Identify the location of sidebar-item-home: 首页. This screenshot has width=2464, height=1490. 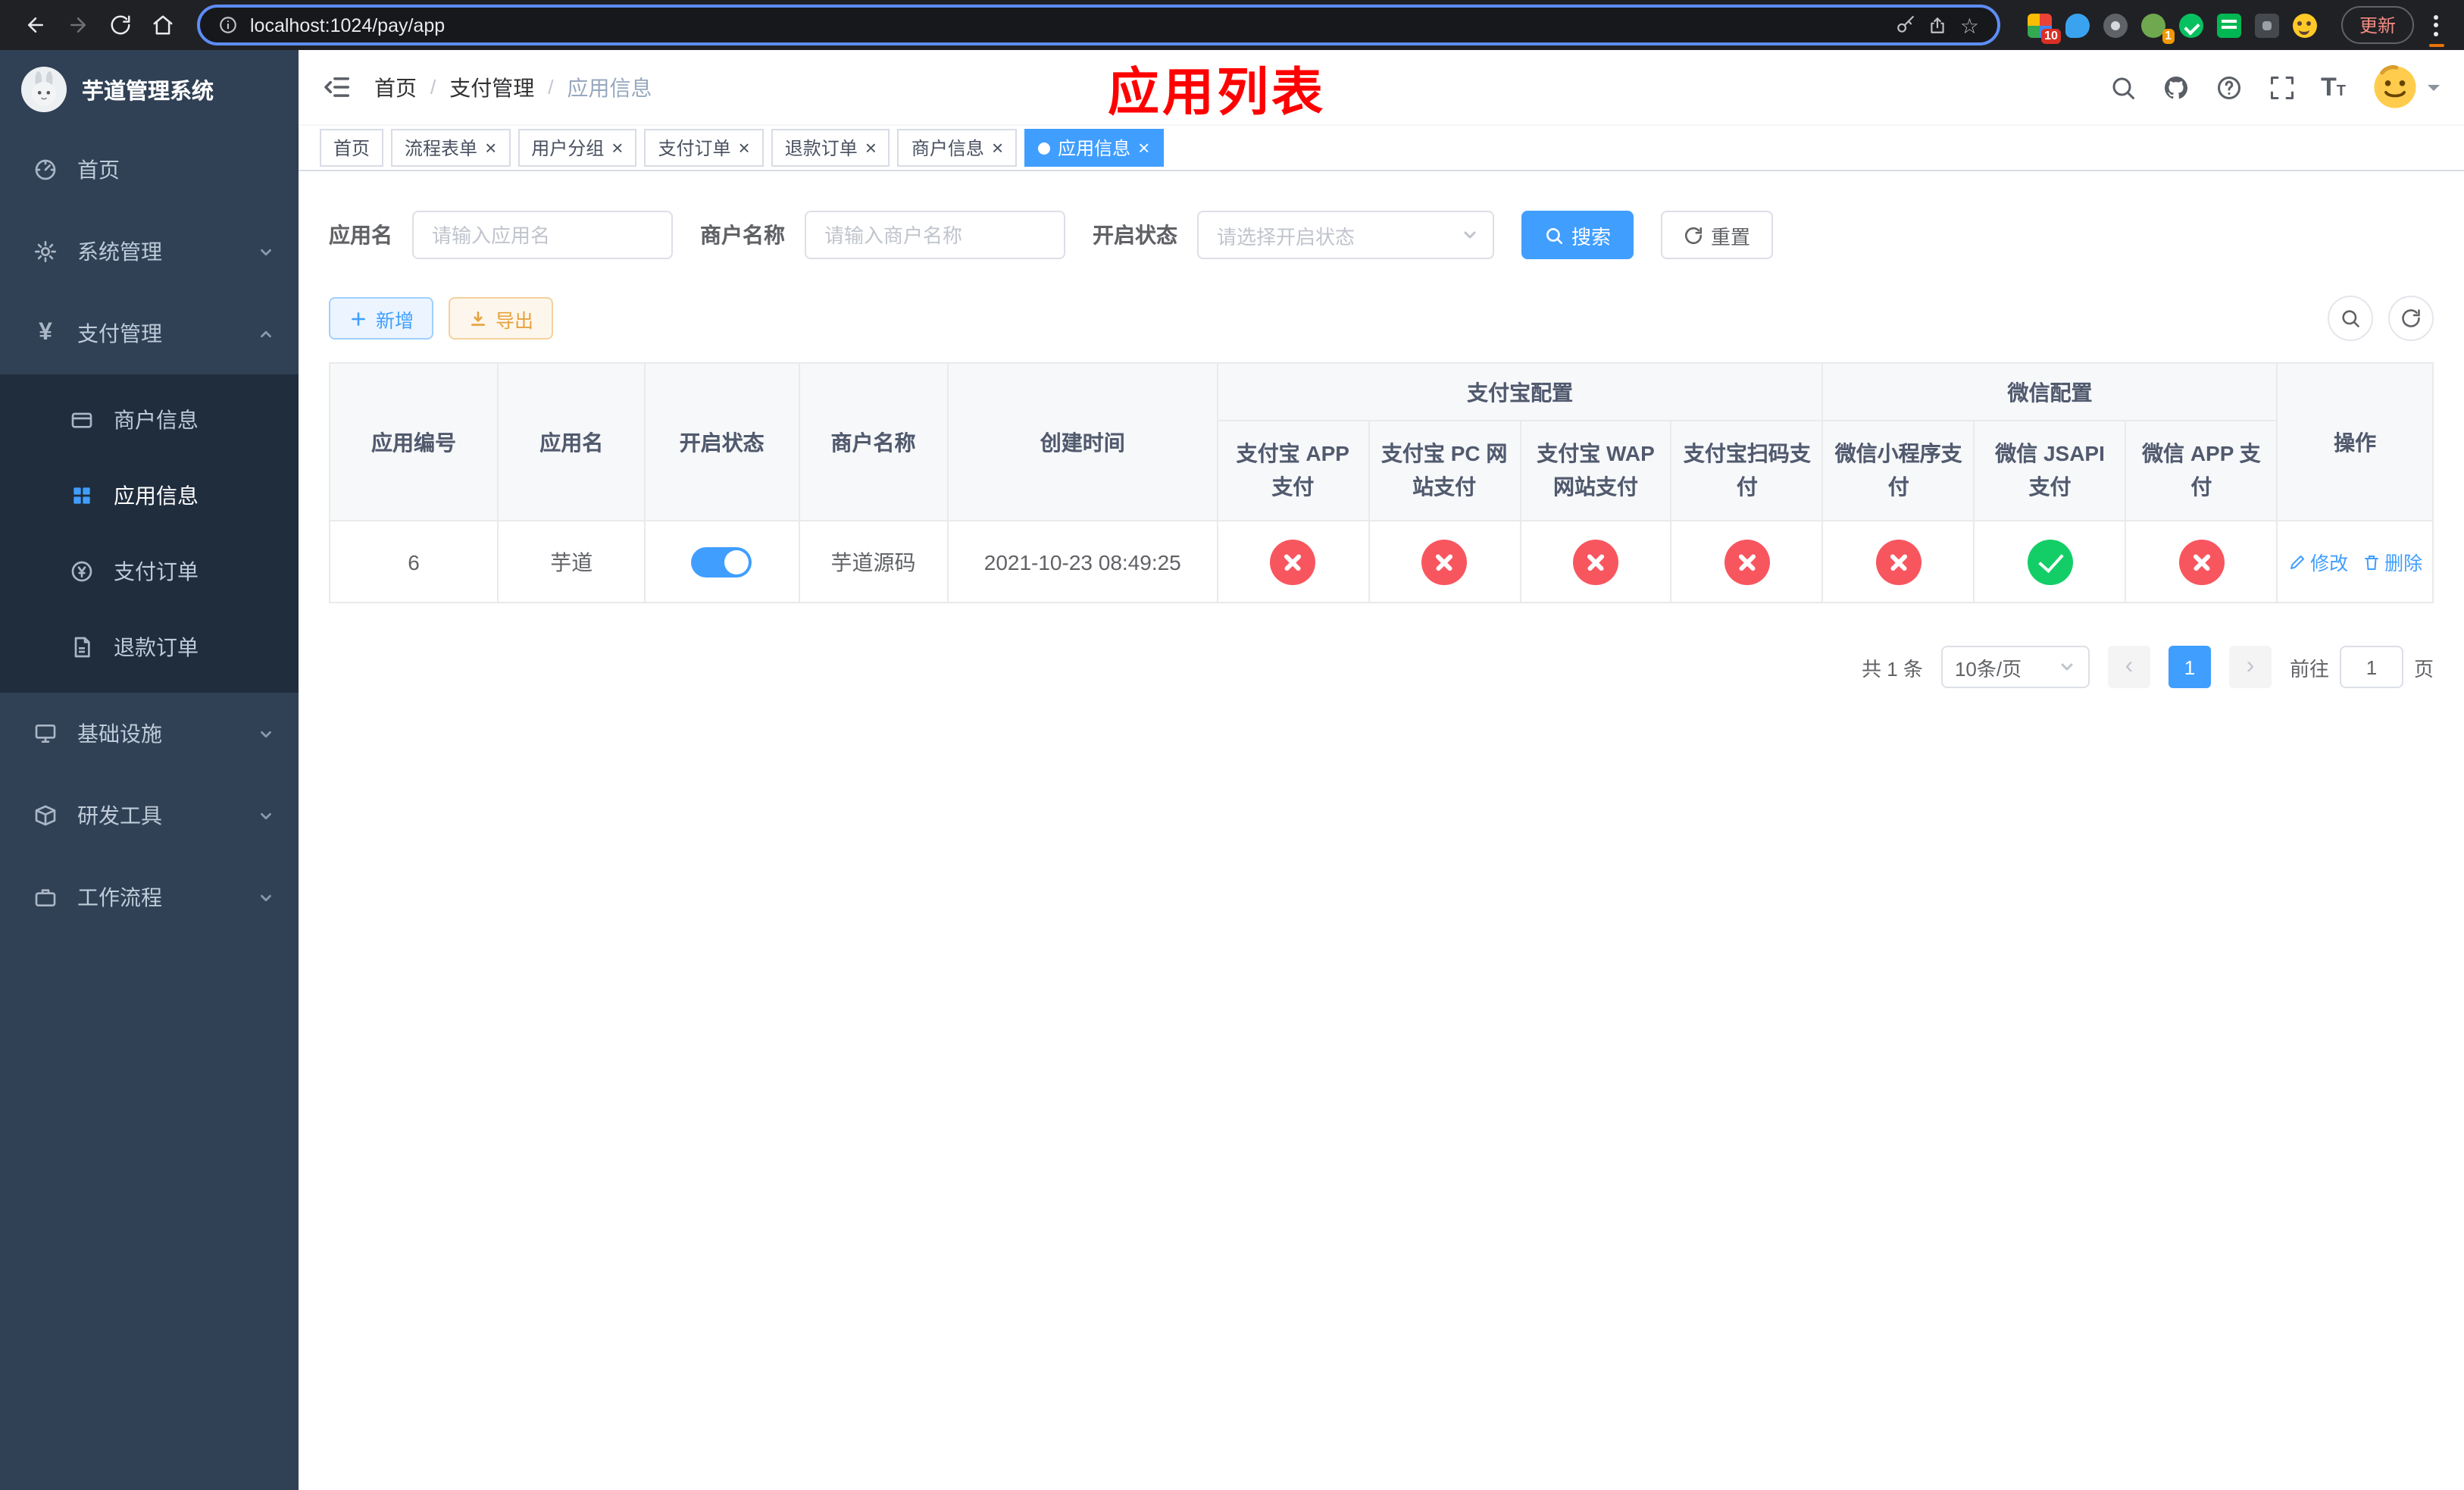
(149, 170).